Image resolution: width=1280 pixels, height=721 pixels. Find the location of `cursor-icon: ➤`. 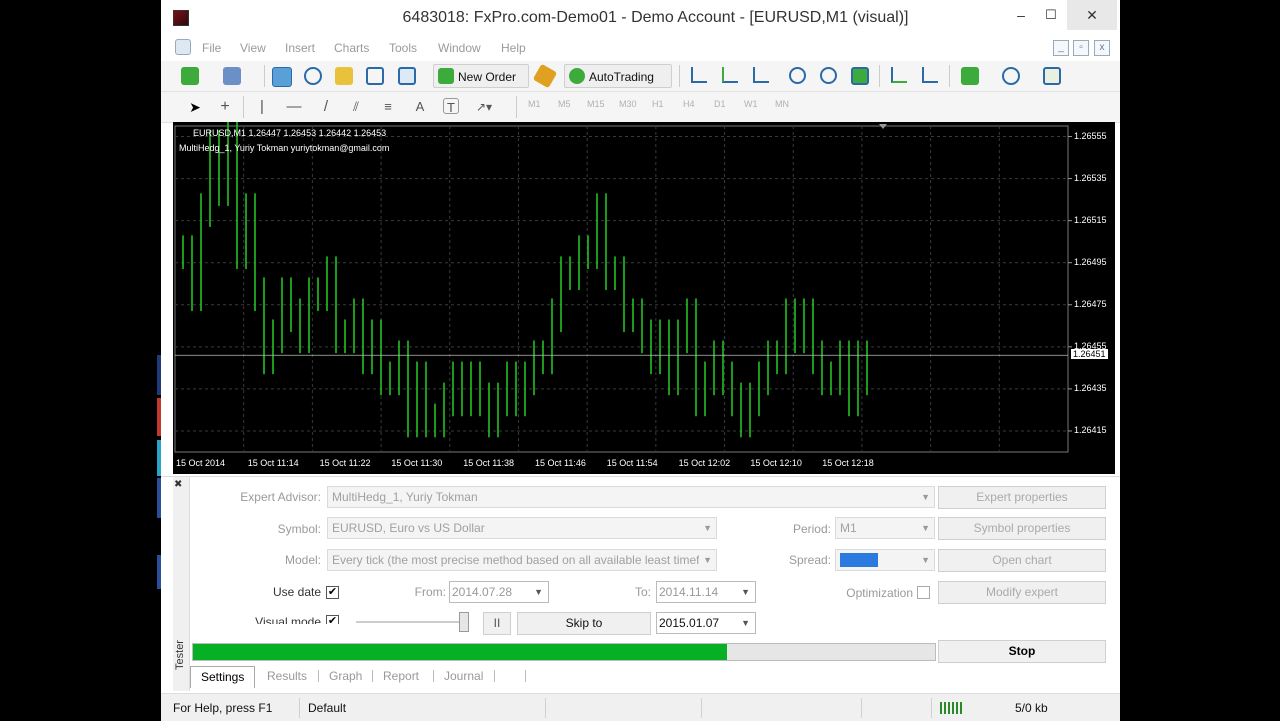

cursor-icon: ➤ is located at coordinates (195, 107).